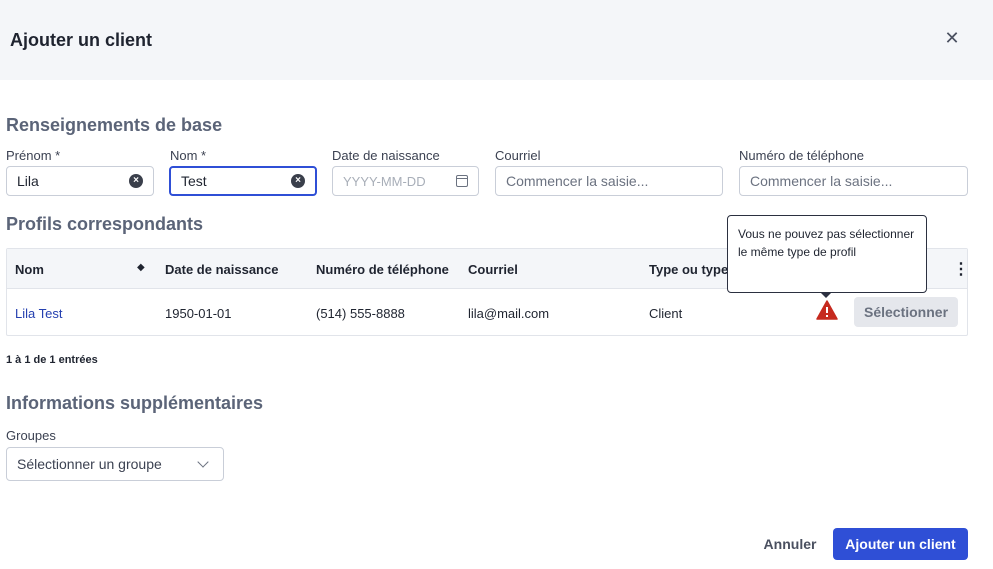 This screenshot has width=993, height=569. I want to click on last-name-input: Test ×, so click(243, 181).